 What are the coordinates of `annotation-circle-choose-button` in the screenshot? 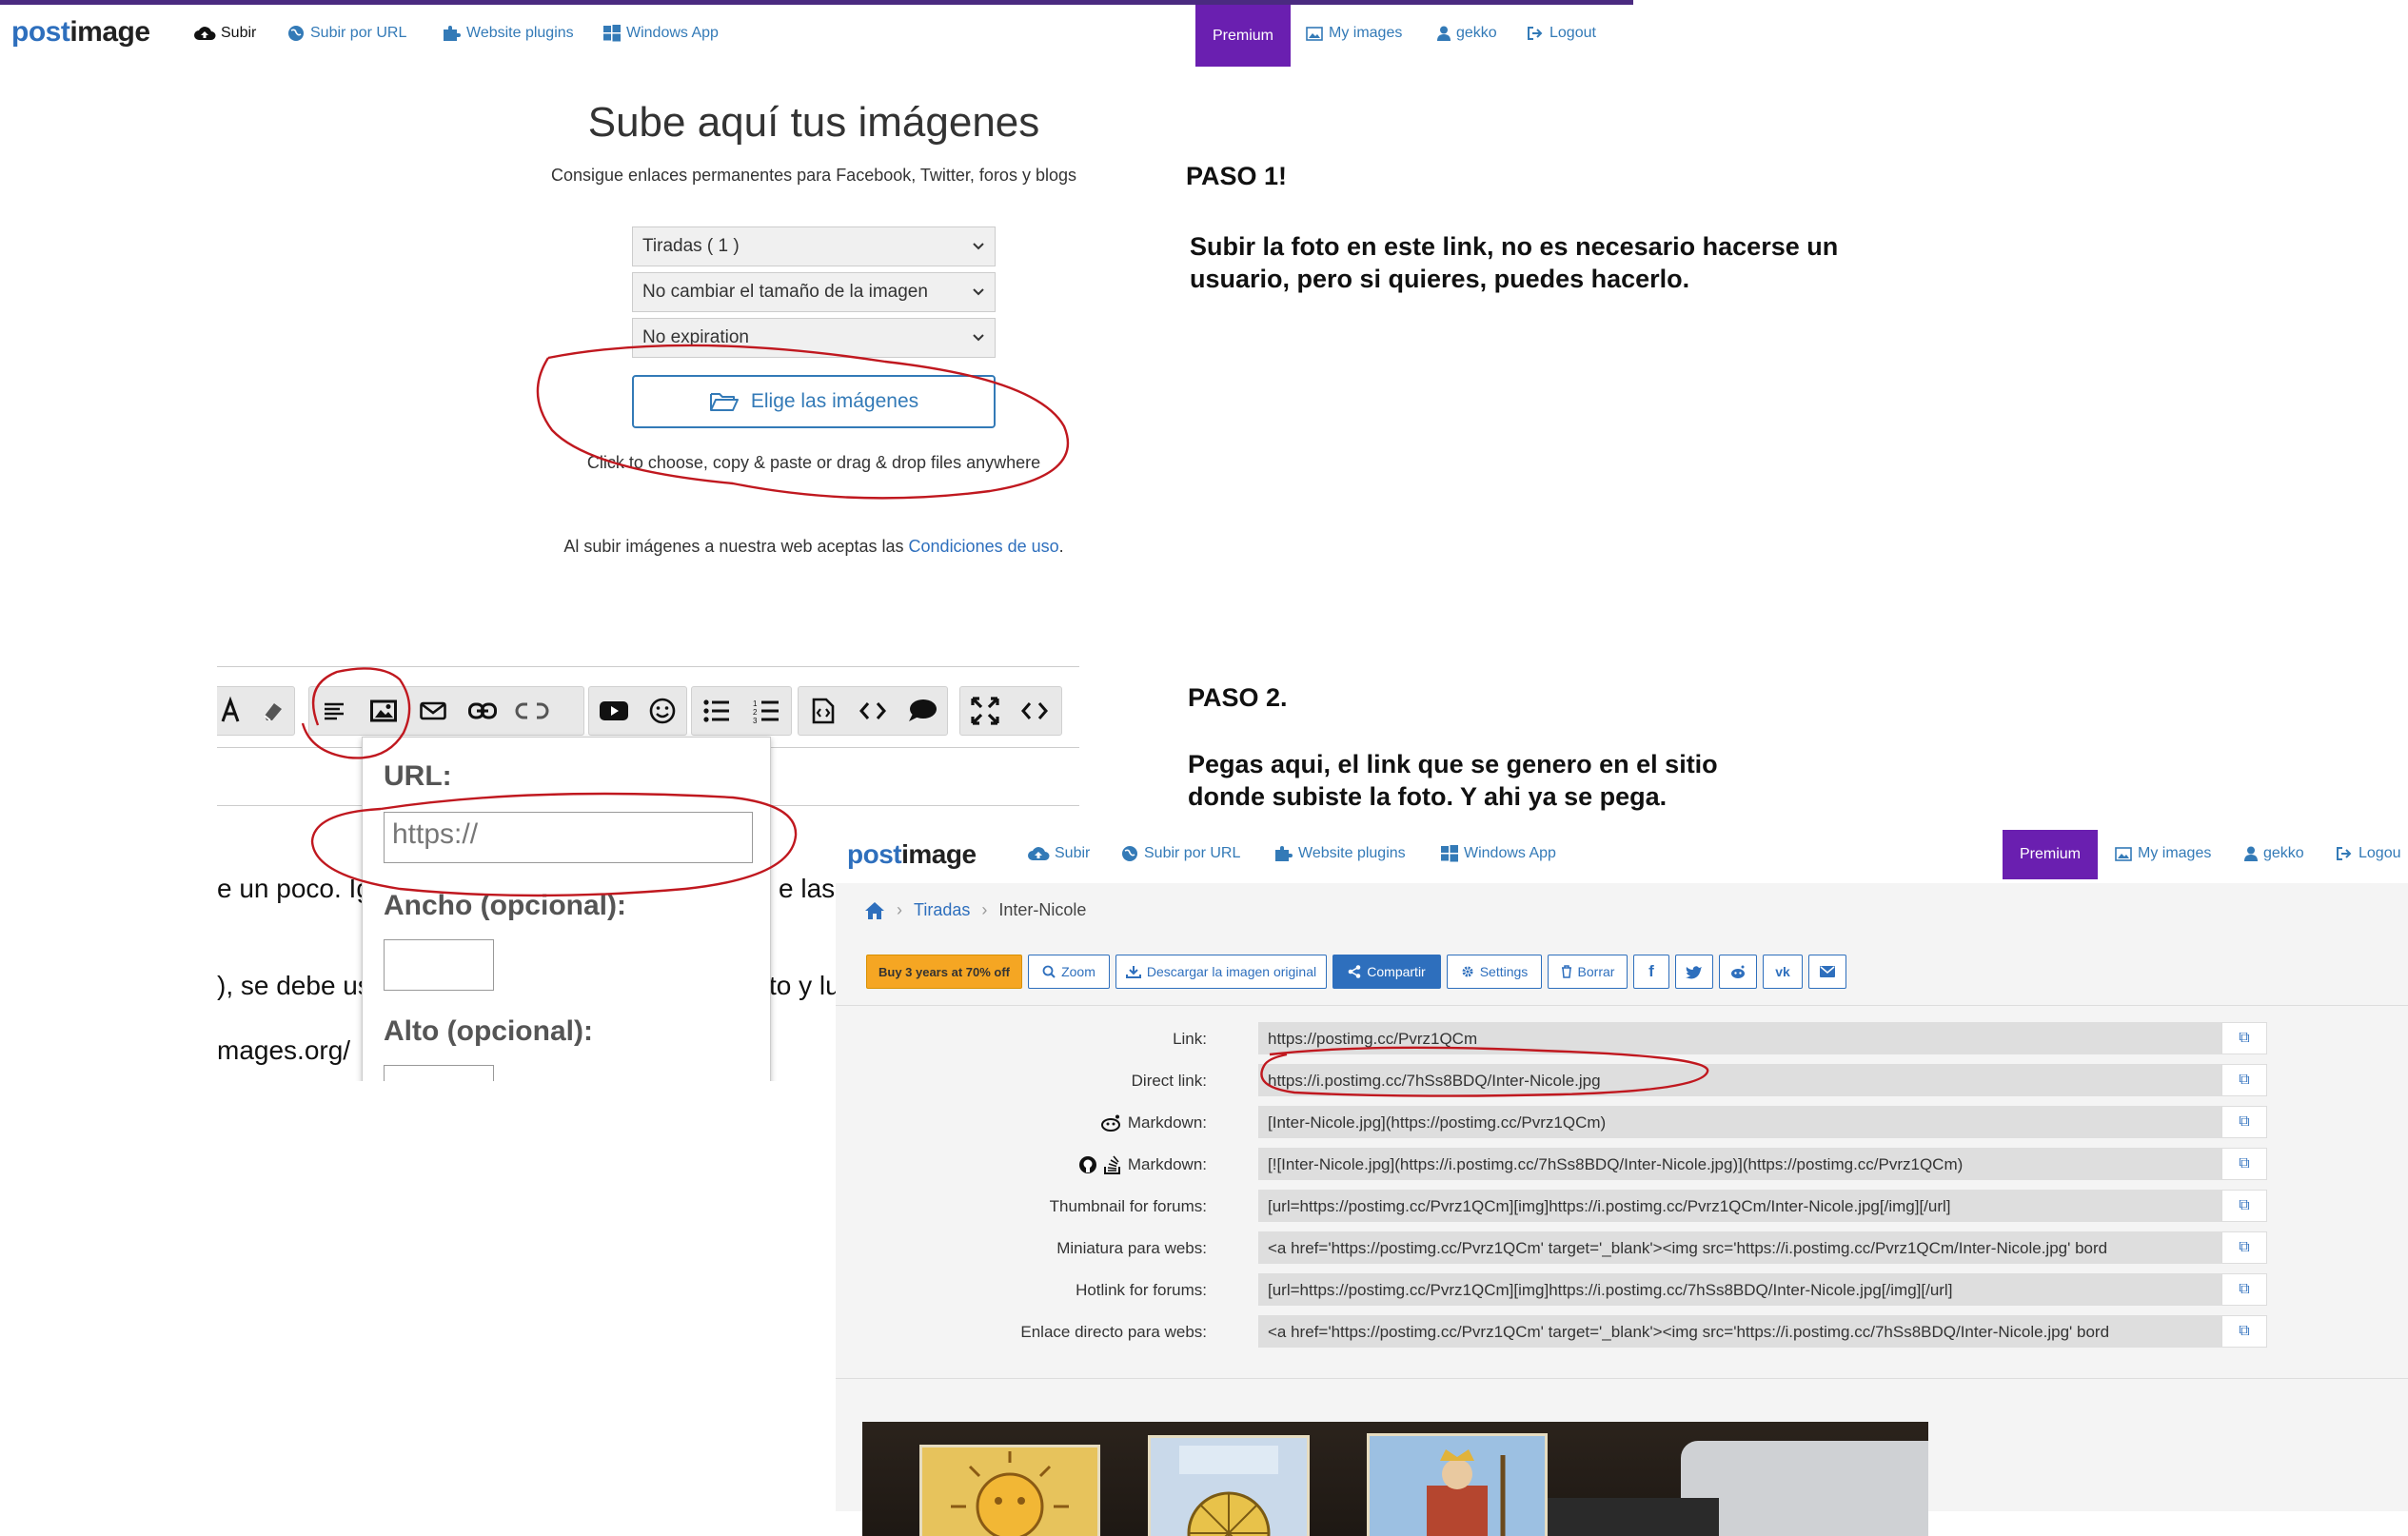 It's located at (803, 422).